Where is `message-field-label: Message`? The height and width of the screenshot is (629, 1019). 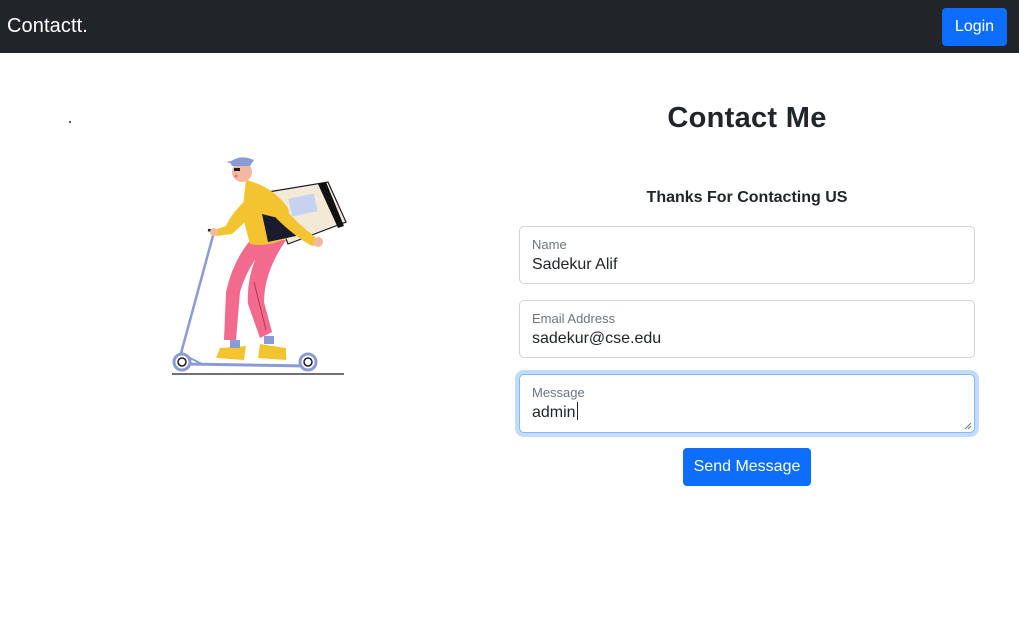
message-field-label: Message is located at coordinates (558, 392).